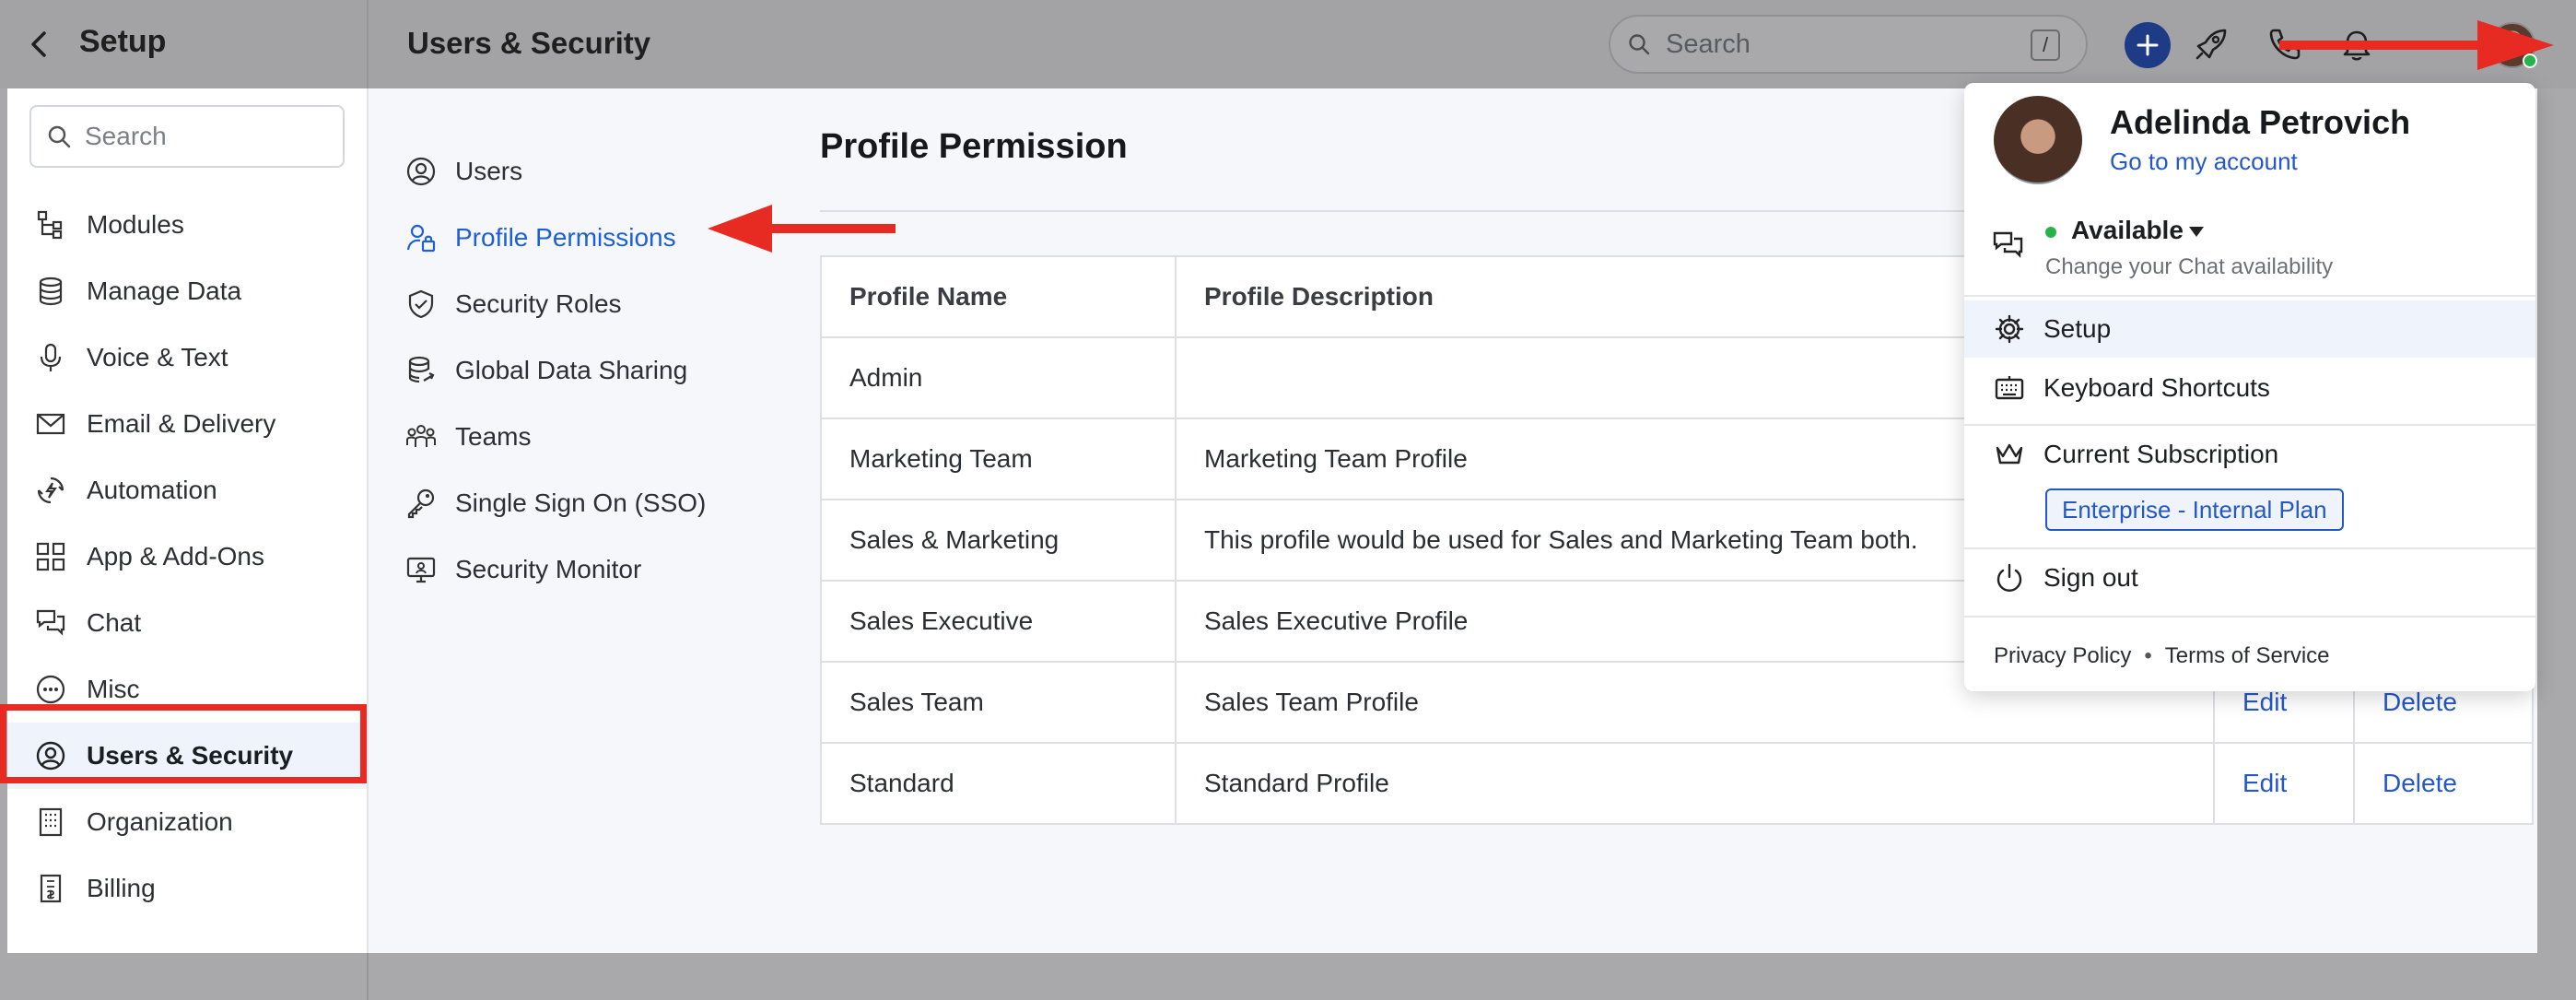 The image size is (2576, 1000). What do you see at coordinates (187, 623) in the screenshot?
I see `sidebar-item-chat: Chat` at bounding box center [187, 623].